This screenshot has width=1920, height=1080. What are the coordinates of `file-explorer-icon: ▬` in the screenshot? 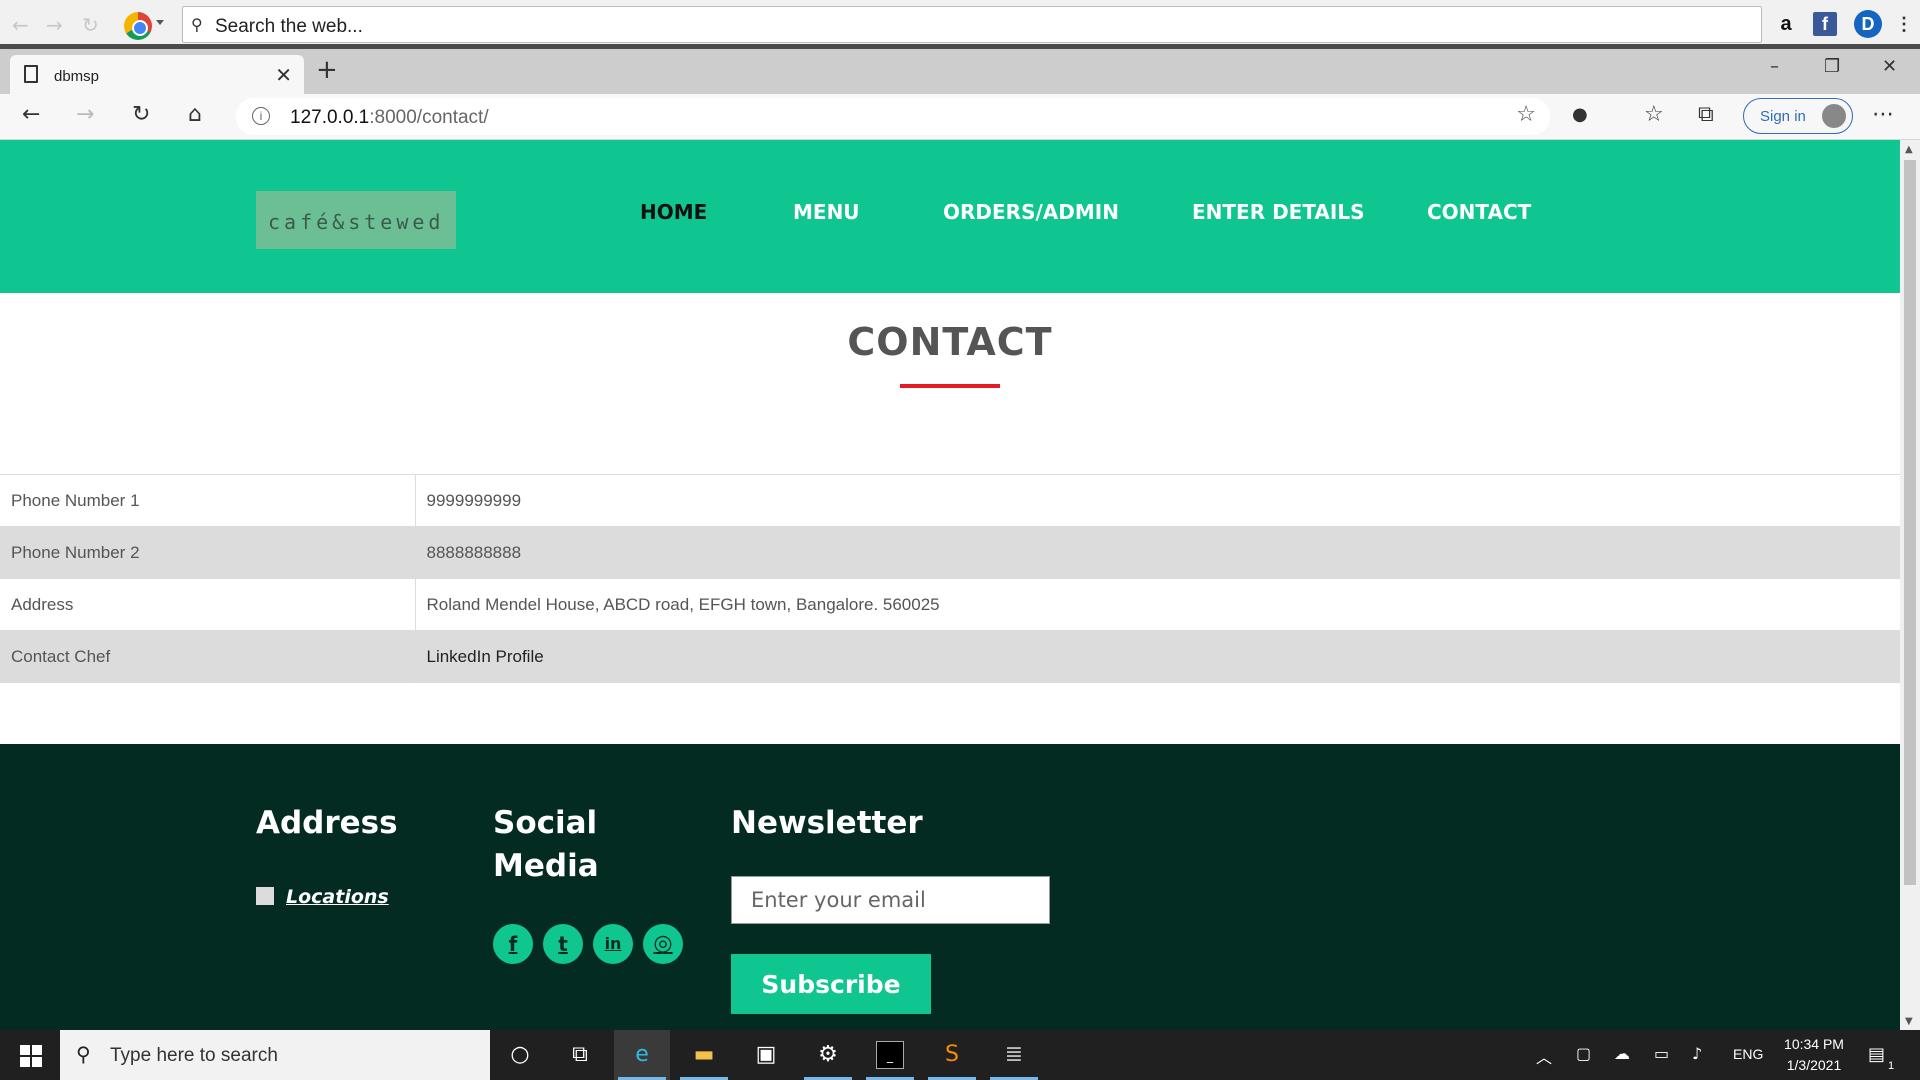 It's located at (704, 1055).